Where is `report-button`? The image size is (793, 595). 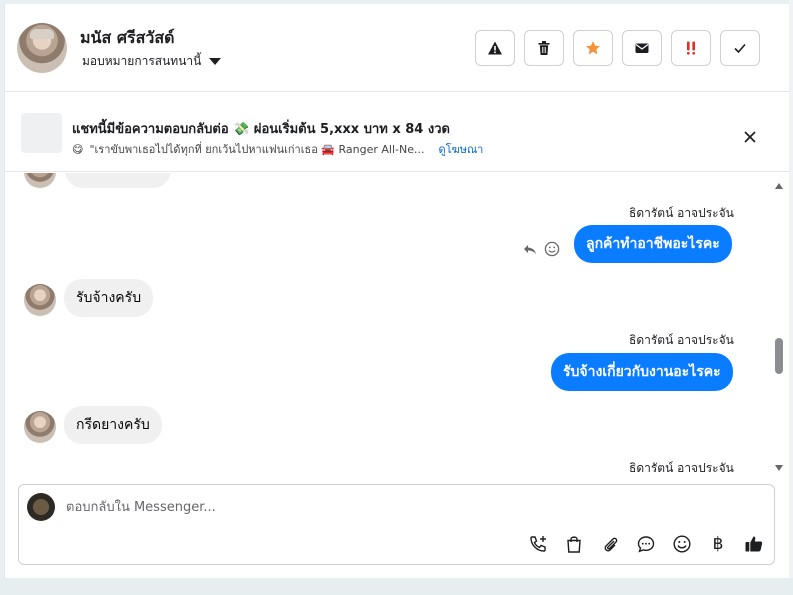
report-button is located at coordinates (495, 48).